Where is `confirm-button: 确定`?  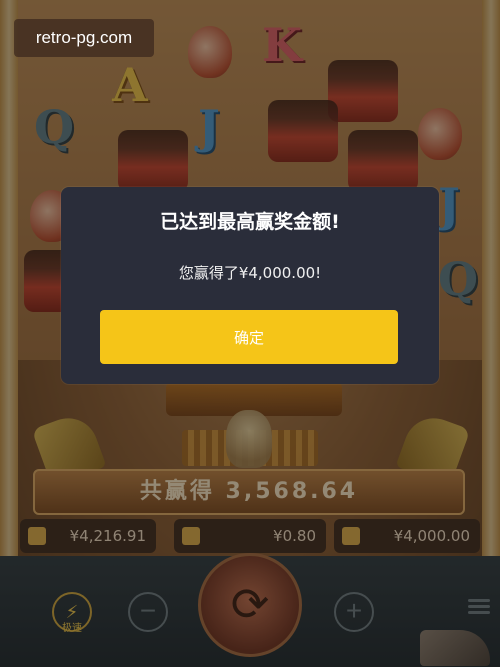
confirm-button: 确定 is located at coordinates (249, 337).